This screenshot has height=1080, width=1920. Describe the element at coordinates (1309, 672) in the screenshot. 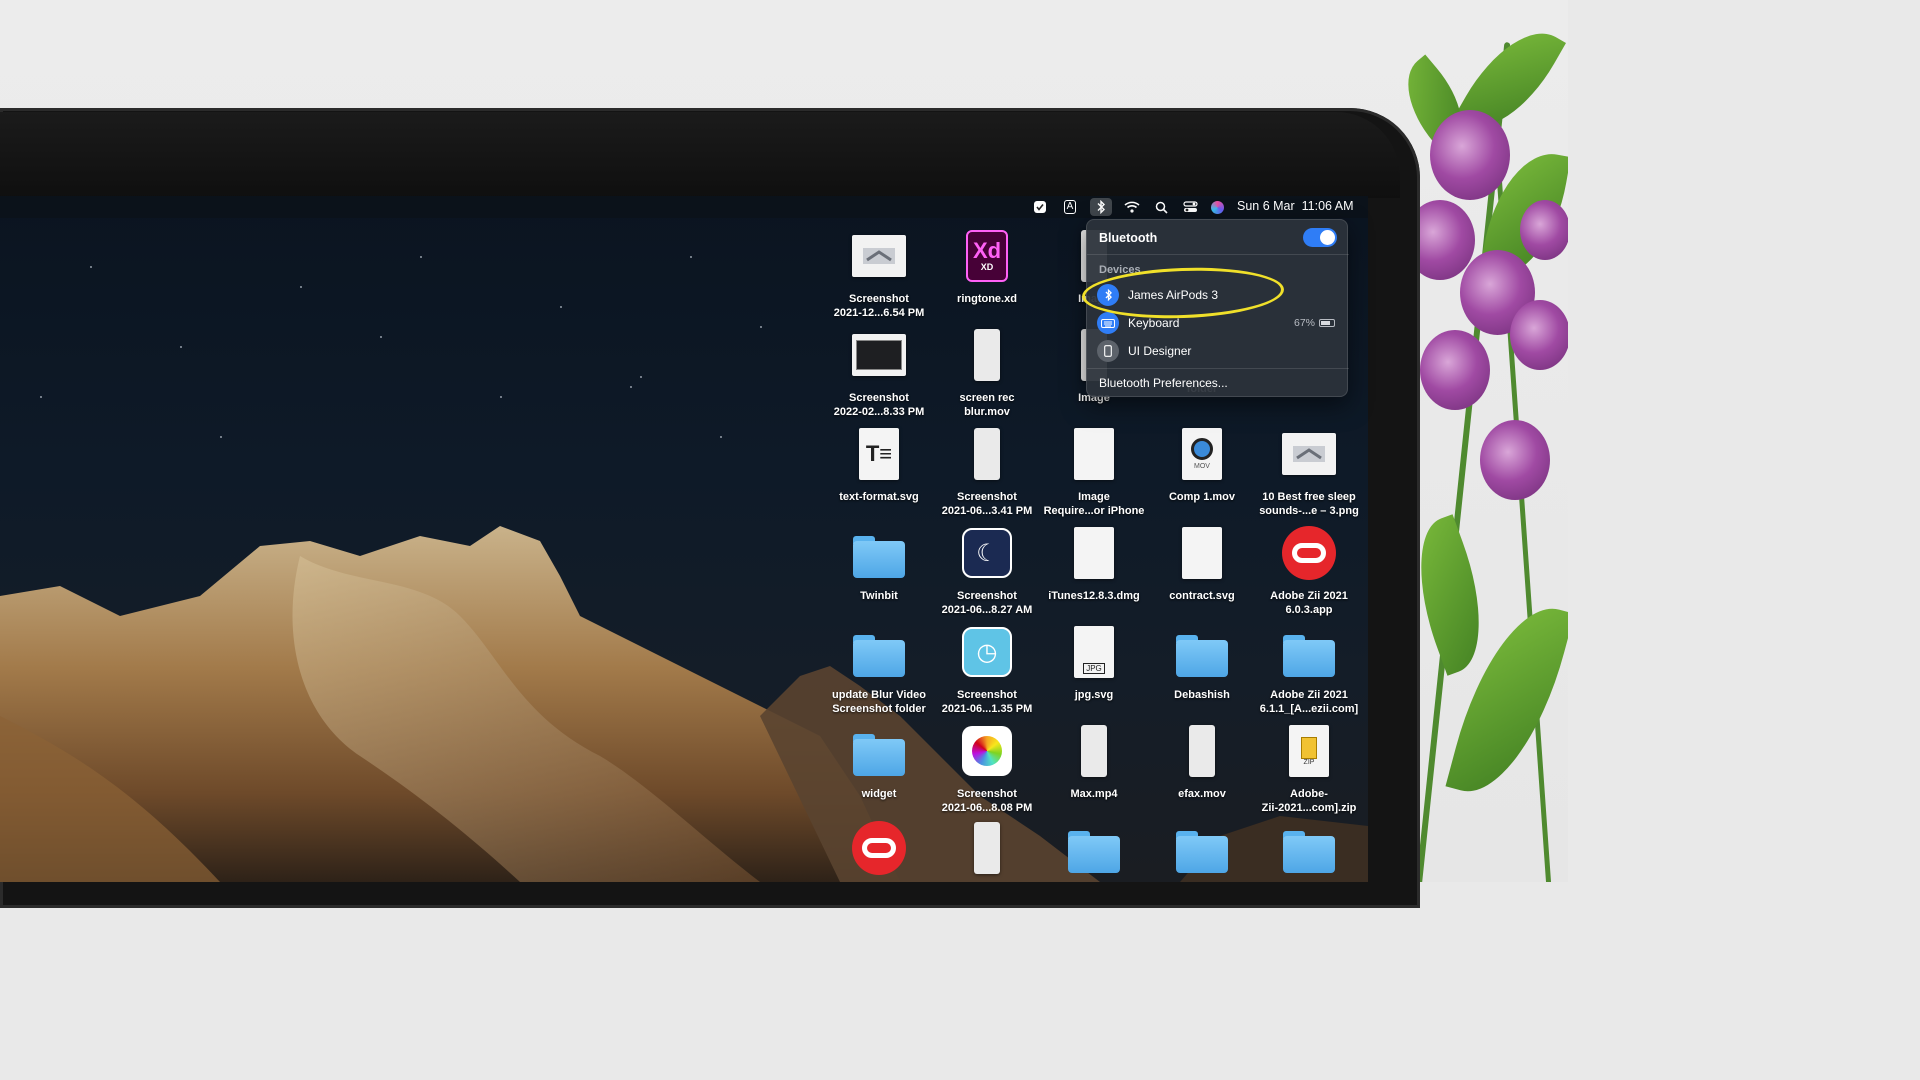

I see `desktop-item: Adobe Zii 2021 6.1.1_[A...ezii.com]` at that location.